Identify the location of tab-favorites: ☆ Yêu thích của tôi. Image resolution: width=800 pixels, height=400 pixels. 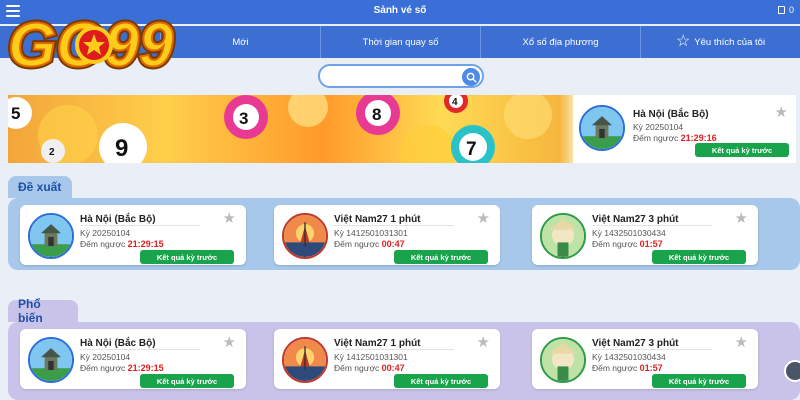
(720, 42).